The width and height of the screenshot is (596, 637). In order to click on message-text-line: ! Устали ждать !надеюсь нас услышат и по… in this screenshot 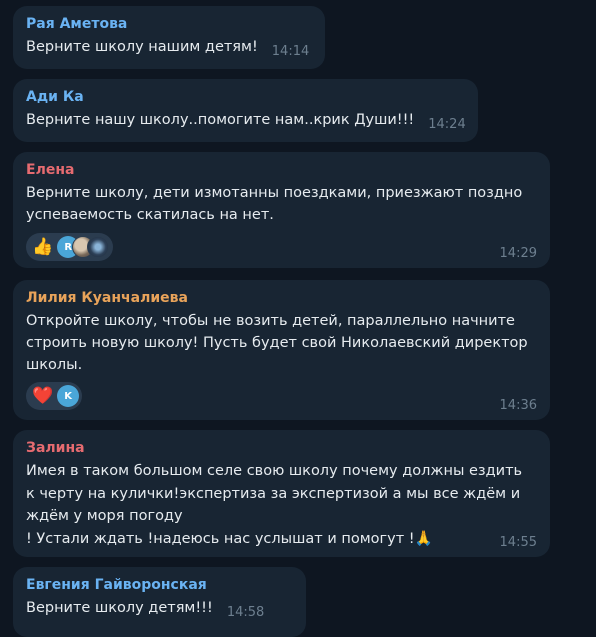, I will do `click(229, 538)`.